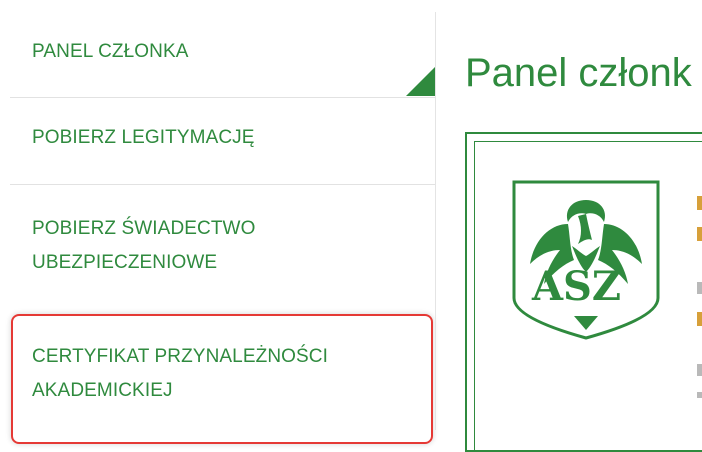  Describe the element at coordinates (421, 81) in the screenshot. I see `active-indicator-icon` at that location.